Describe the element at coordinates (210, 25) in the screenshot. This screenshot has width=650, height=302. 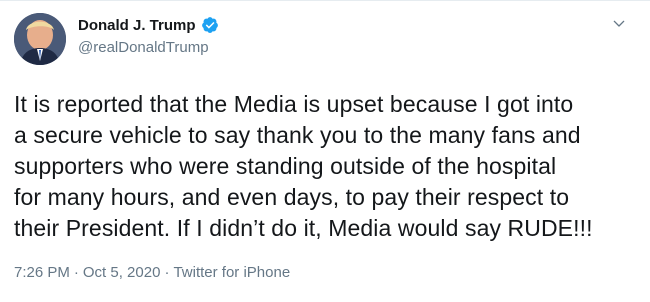
I see `verified-badge-icon` at that location.